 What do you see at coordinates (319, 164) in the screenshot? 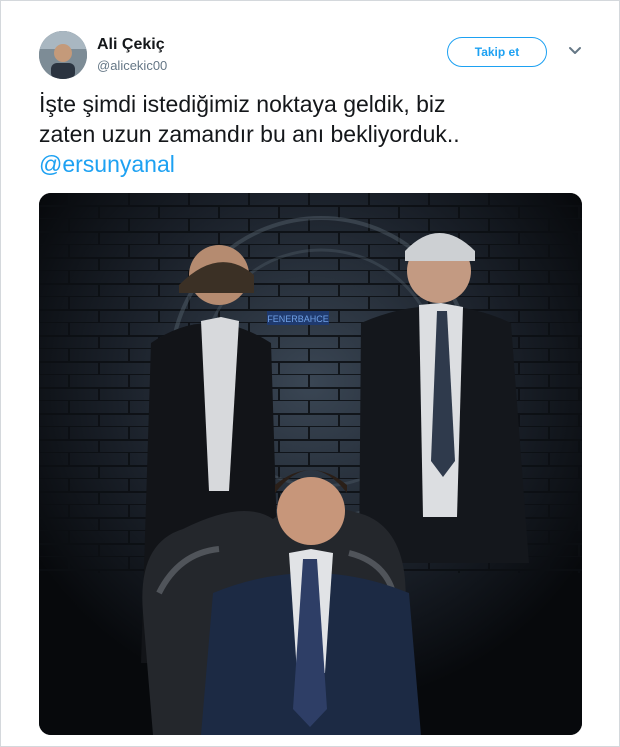
I see `mention-link: @ersunyanal` at bounding box center [319, 164].